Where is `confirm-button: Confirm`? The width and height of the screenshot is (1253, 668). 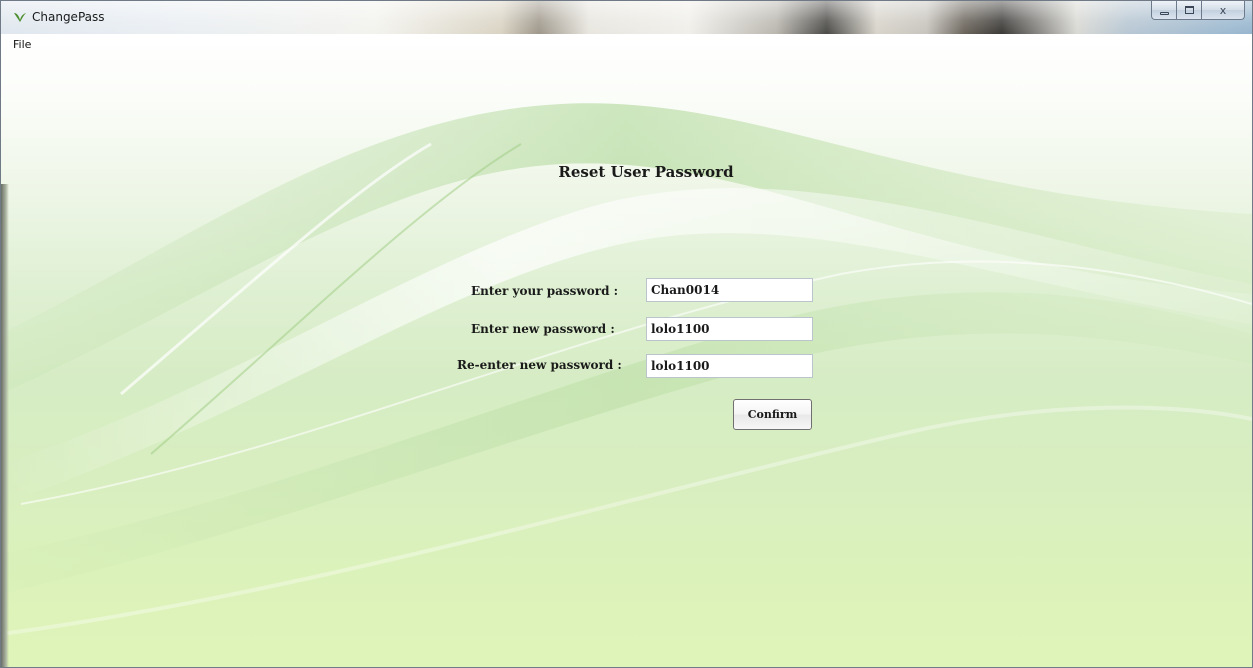 confirm-button: Confirm is located at coordinates (772, 414).